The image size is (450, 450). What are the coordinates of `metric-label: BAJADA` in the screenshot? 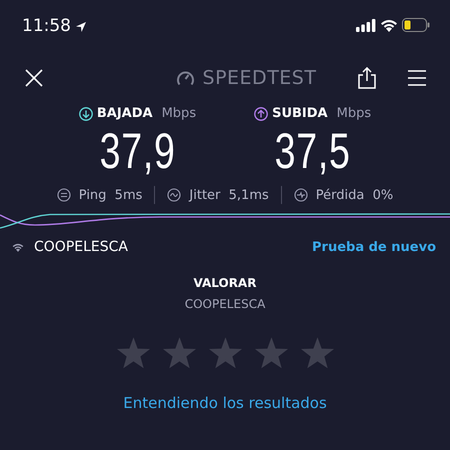 It's located at (124, 114).